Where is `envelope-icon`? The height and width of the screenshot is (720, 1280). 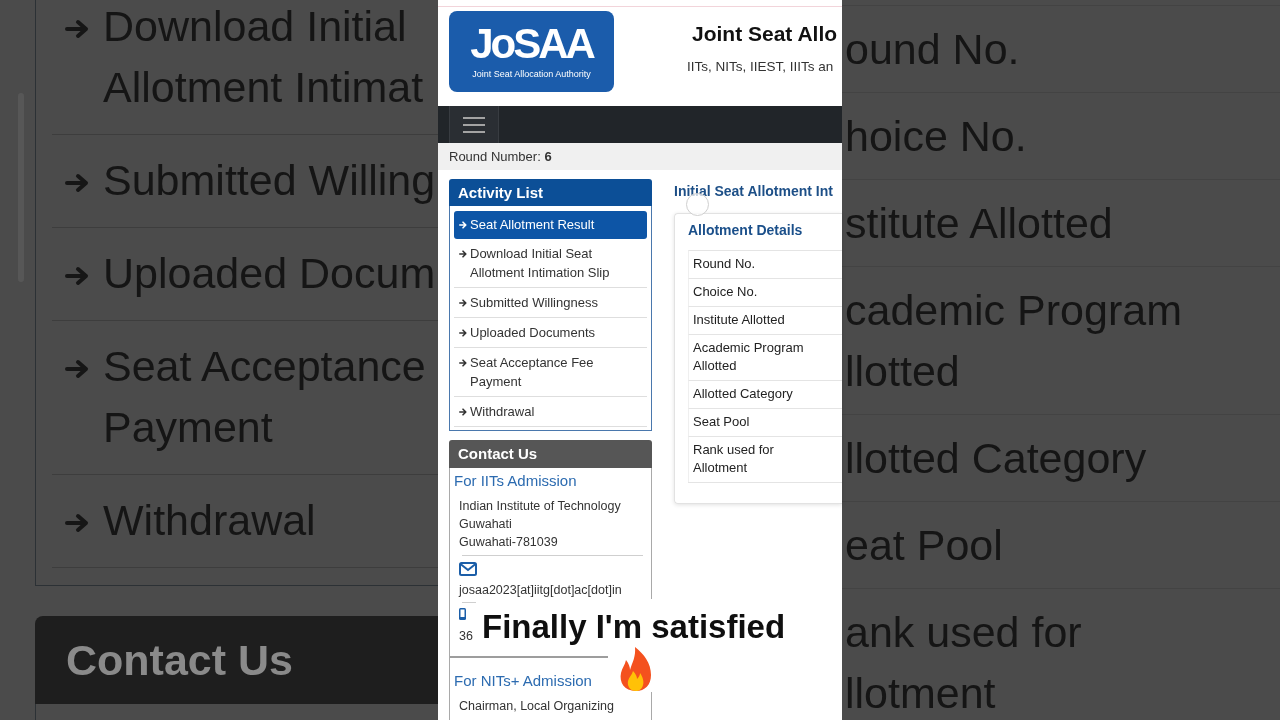
envelope-icon is located at coordinates (468, 569).